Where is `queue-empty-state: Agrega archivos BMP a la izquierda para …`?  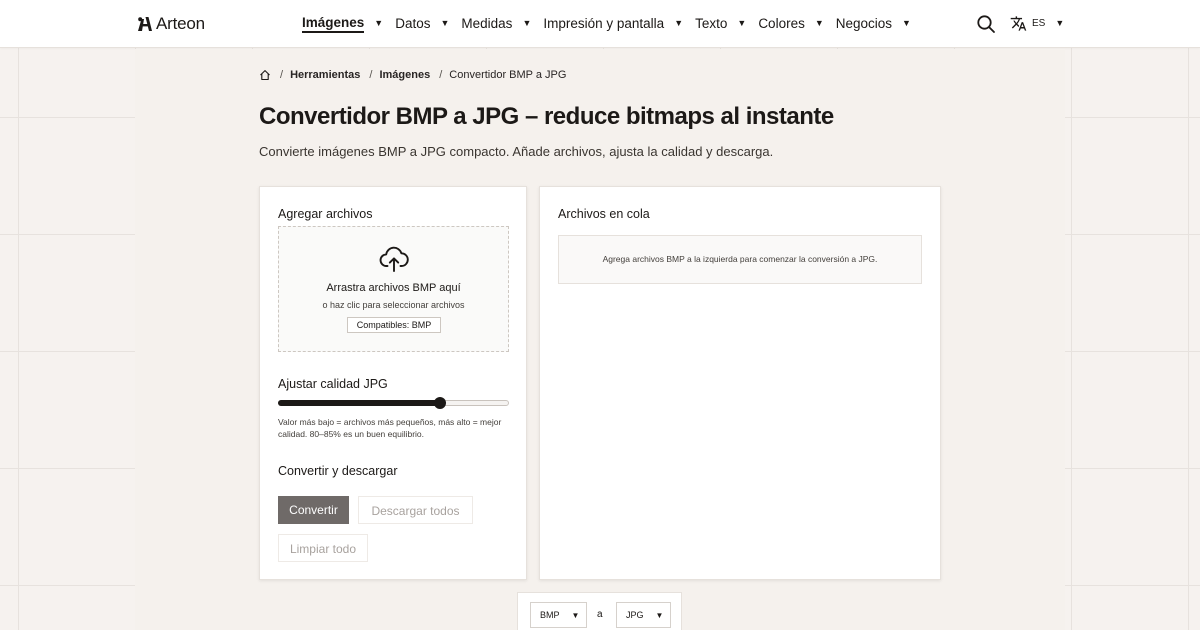
queue-empty-state: Agrega archivos BMP a la izquierda para … is located at coordinates (740, 259).